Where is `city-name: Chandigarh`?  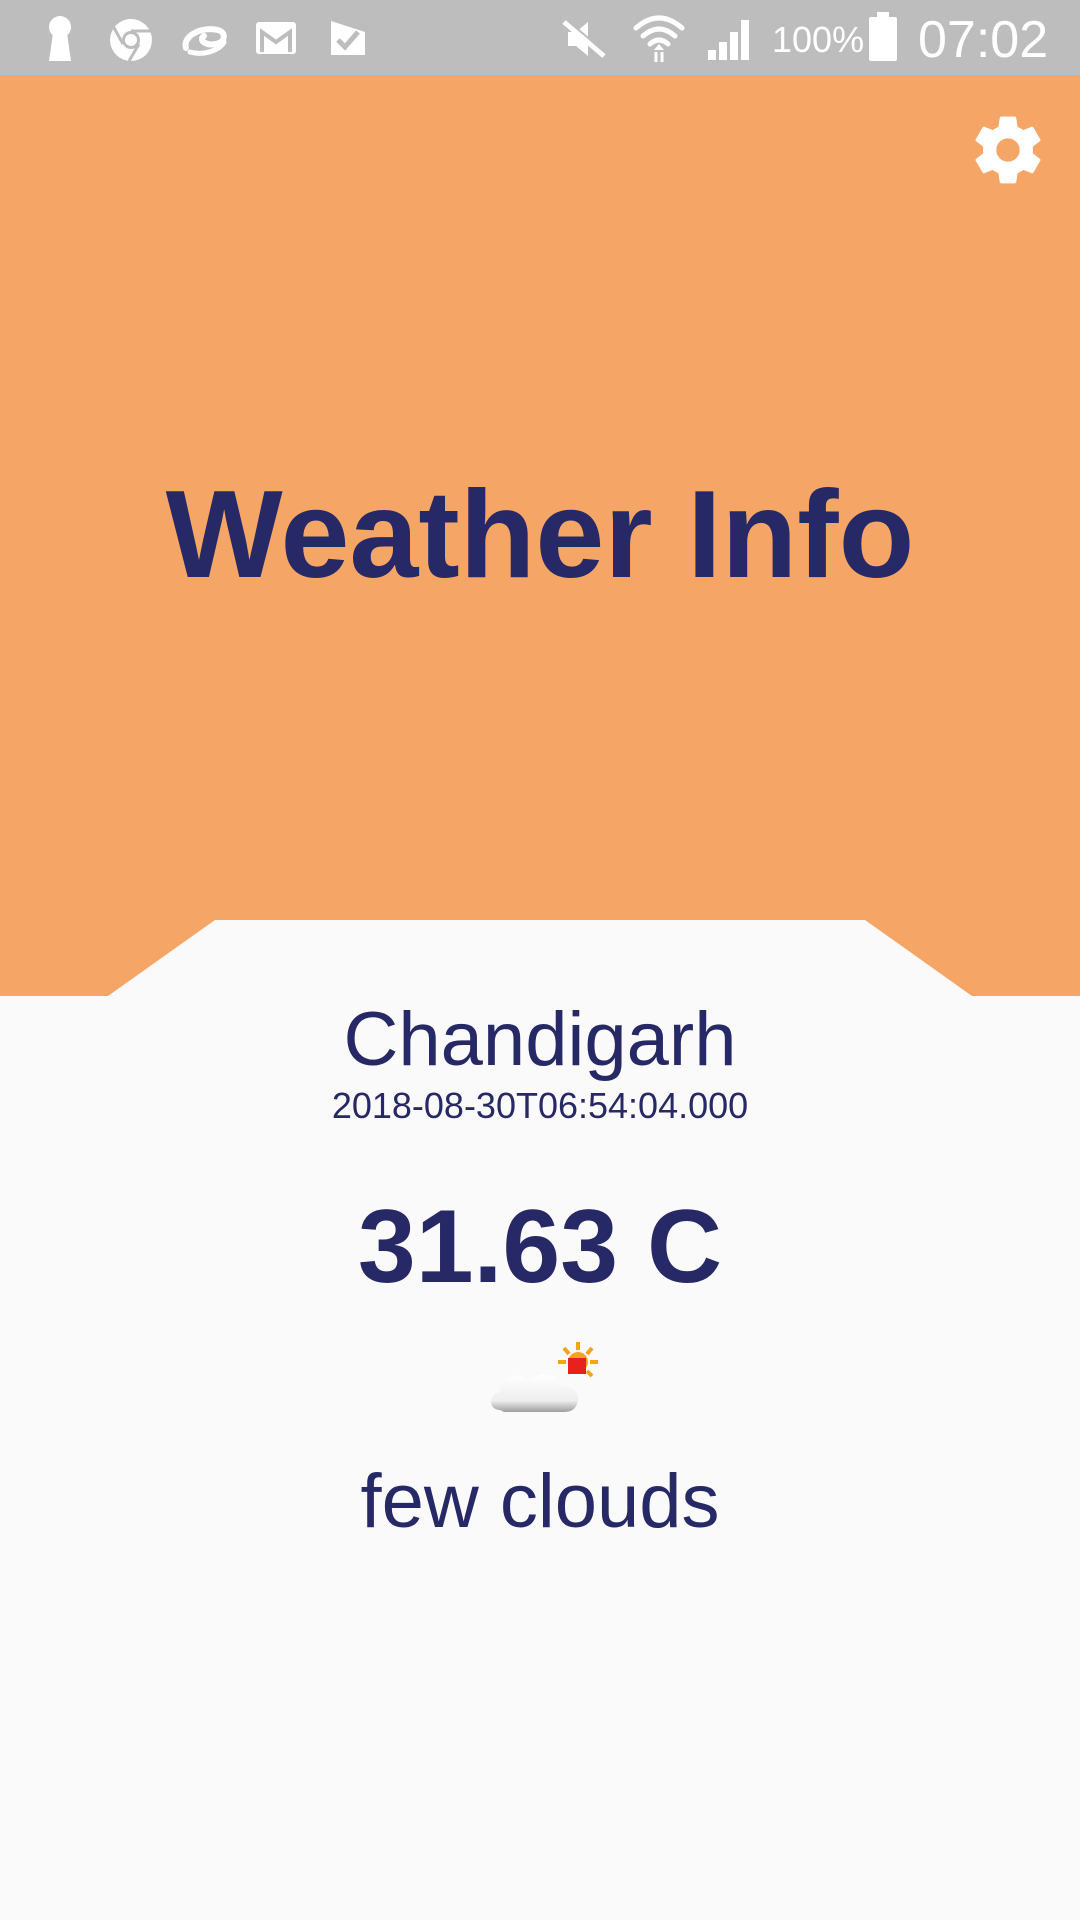
city-name: Chandigarh is located at coordinates (540, 1039).